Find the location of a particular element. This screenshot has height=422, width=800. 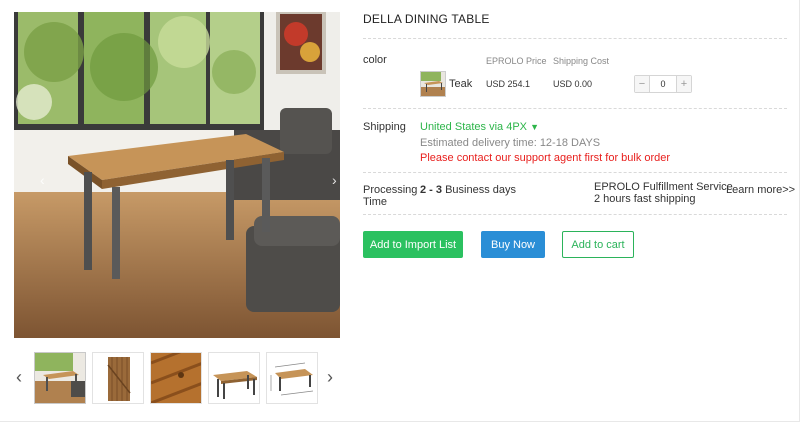

quantity-stepper: − + is located at coordinates (663, 84).